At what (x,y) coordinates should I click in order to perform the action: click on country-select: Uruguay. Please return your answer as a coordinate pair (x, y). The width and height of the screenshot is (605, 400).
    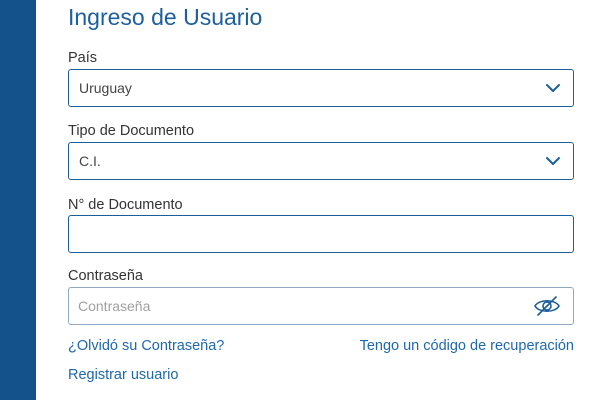
    Looking at the image, I should click on (321, 88).